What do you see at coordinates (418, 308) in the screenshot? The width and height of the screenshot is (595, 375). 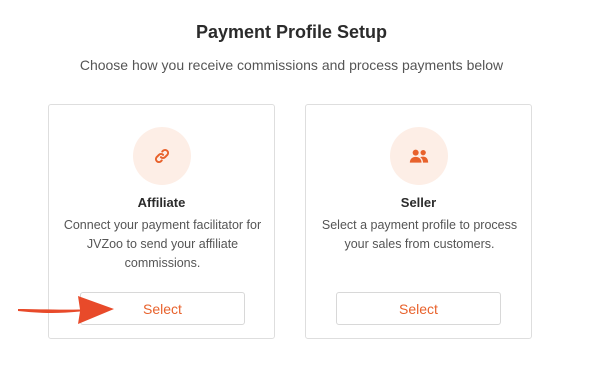 I see `seller-select-button: Select` at bounding box center [418, 308].